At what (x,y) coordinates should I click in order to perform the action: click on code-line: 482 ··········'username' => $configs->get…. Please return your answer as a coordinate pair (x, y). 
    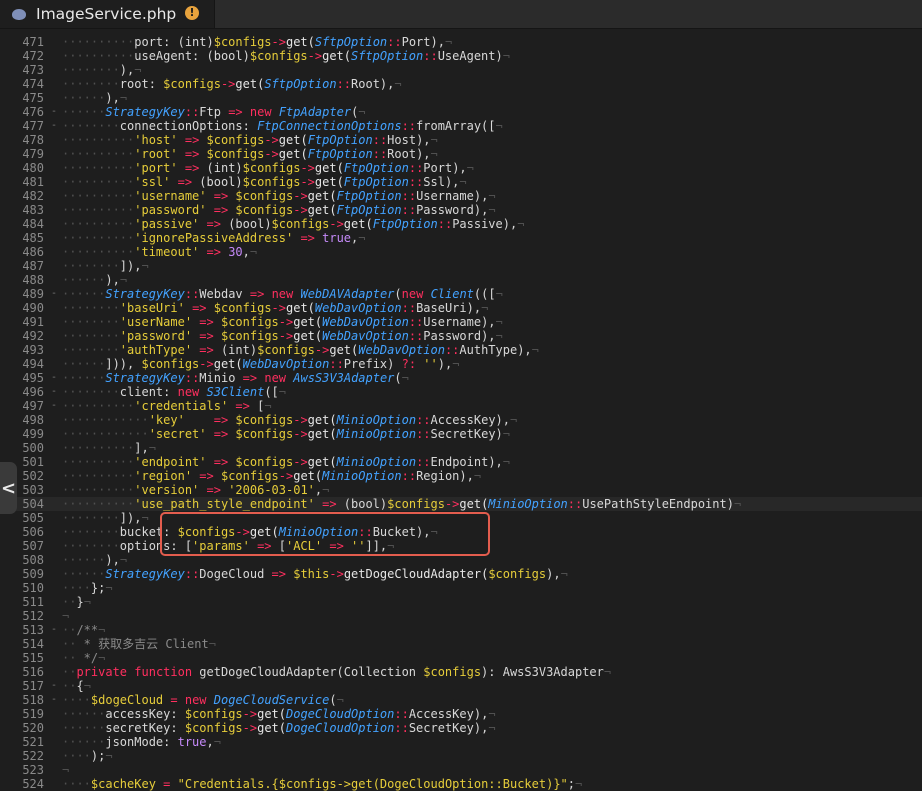
    Looking at the image, I should click on (461, 196).